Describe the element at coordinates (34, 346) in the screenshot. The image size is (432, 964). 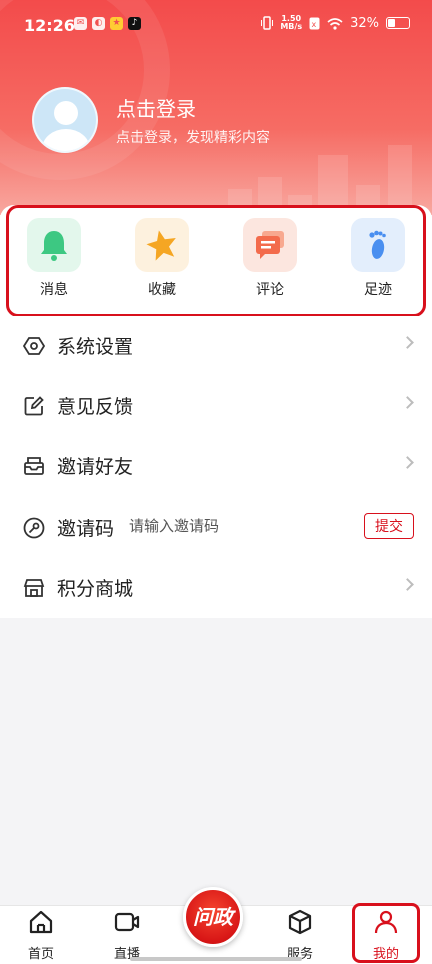
I see `settings-icon` at that location.